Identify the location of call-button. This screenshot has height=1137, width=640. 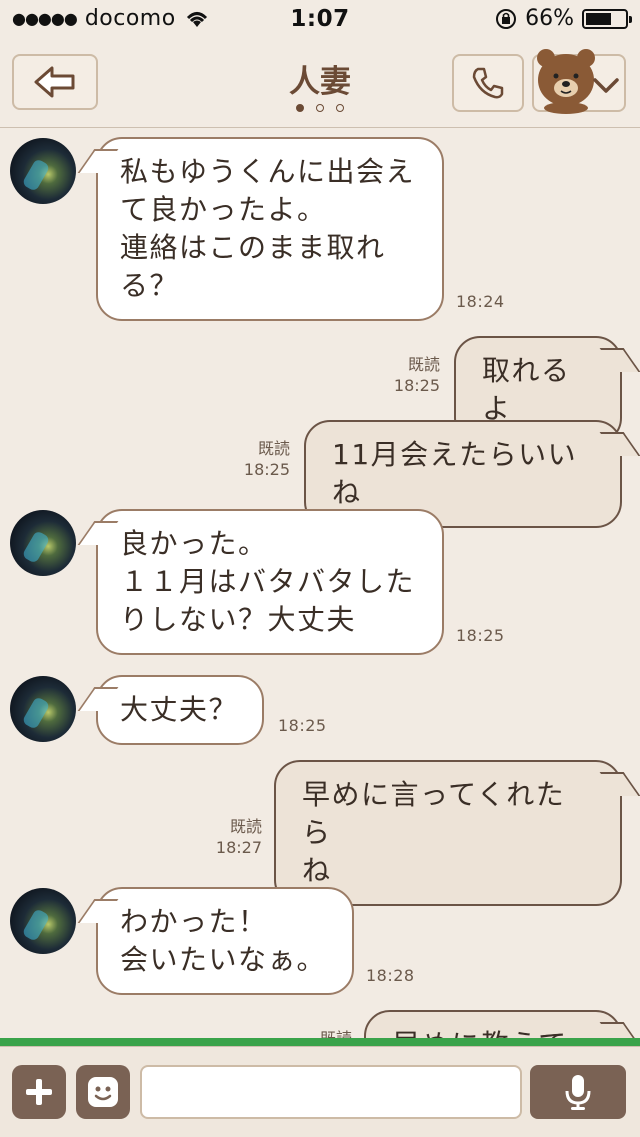
(488, 83).